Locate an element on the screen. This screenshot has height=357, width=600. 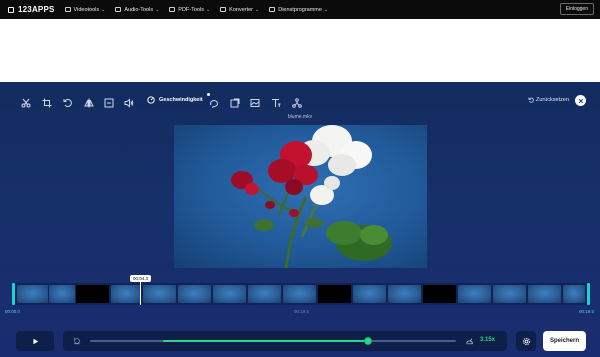
rotate-icon is located at coordinates (68, 101).